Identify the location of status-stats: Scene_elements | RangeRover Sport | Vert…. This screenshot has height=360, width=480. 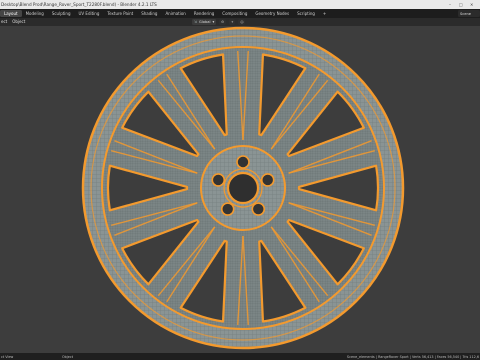
(412, 356).